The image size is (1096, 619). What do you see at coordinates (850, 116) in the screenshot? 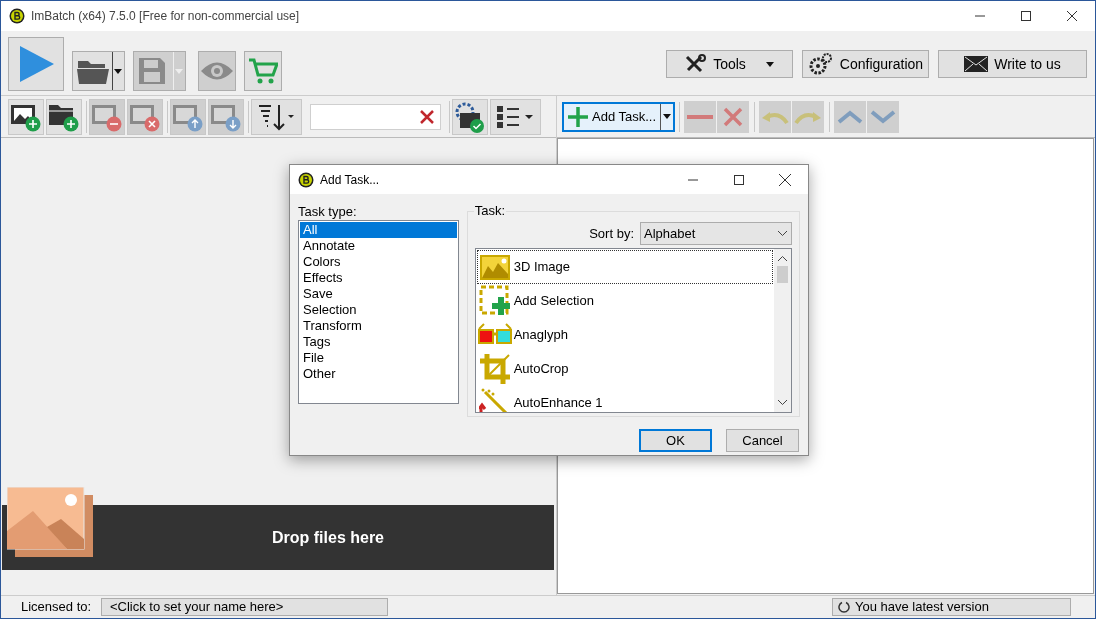
I see `chevron-up-icon` at bounding box center [850, 116].